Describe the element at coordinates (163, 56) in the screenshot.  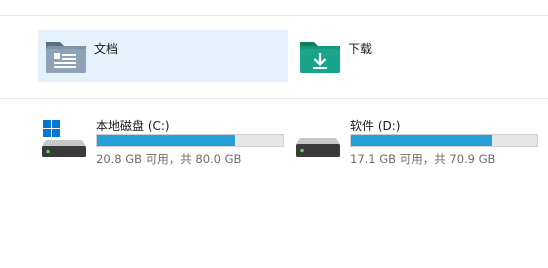
I see `folder-tile-documents: 文档` at that location.